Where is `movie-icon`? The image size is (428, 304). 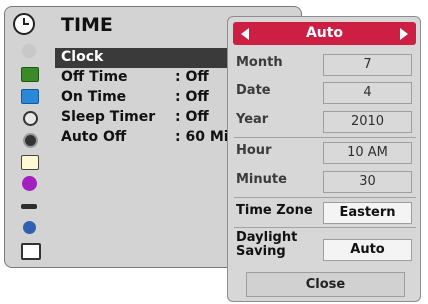 movie-icon is located at coordinates (30, 250).